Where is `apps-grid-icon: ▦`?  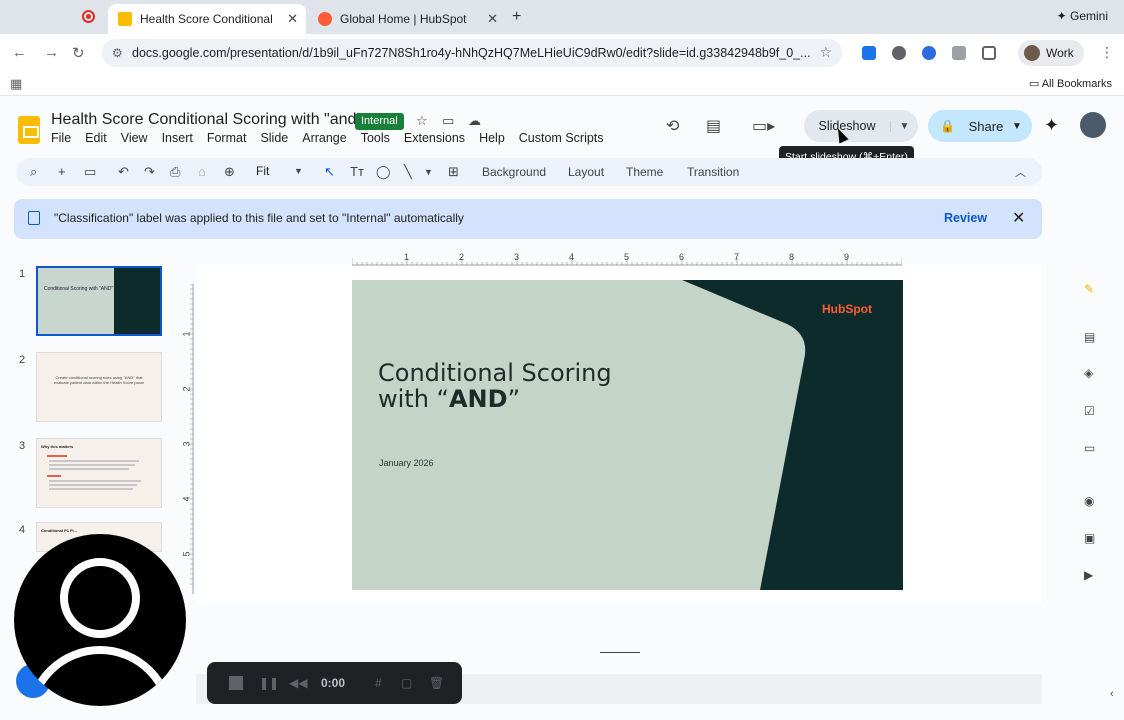 apps-grid-icon: ▦ is located at coordinates (16, 84).